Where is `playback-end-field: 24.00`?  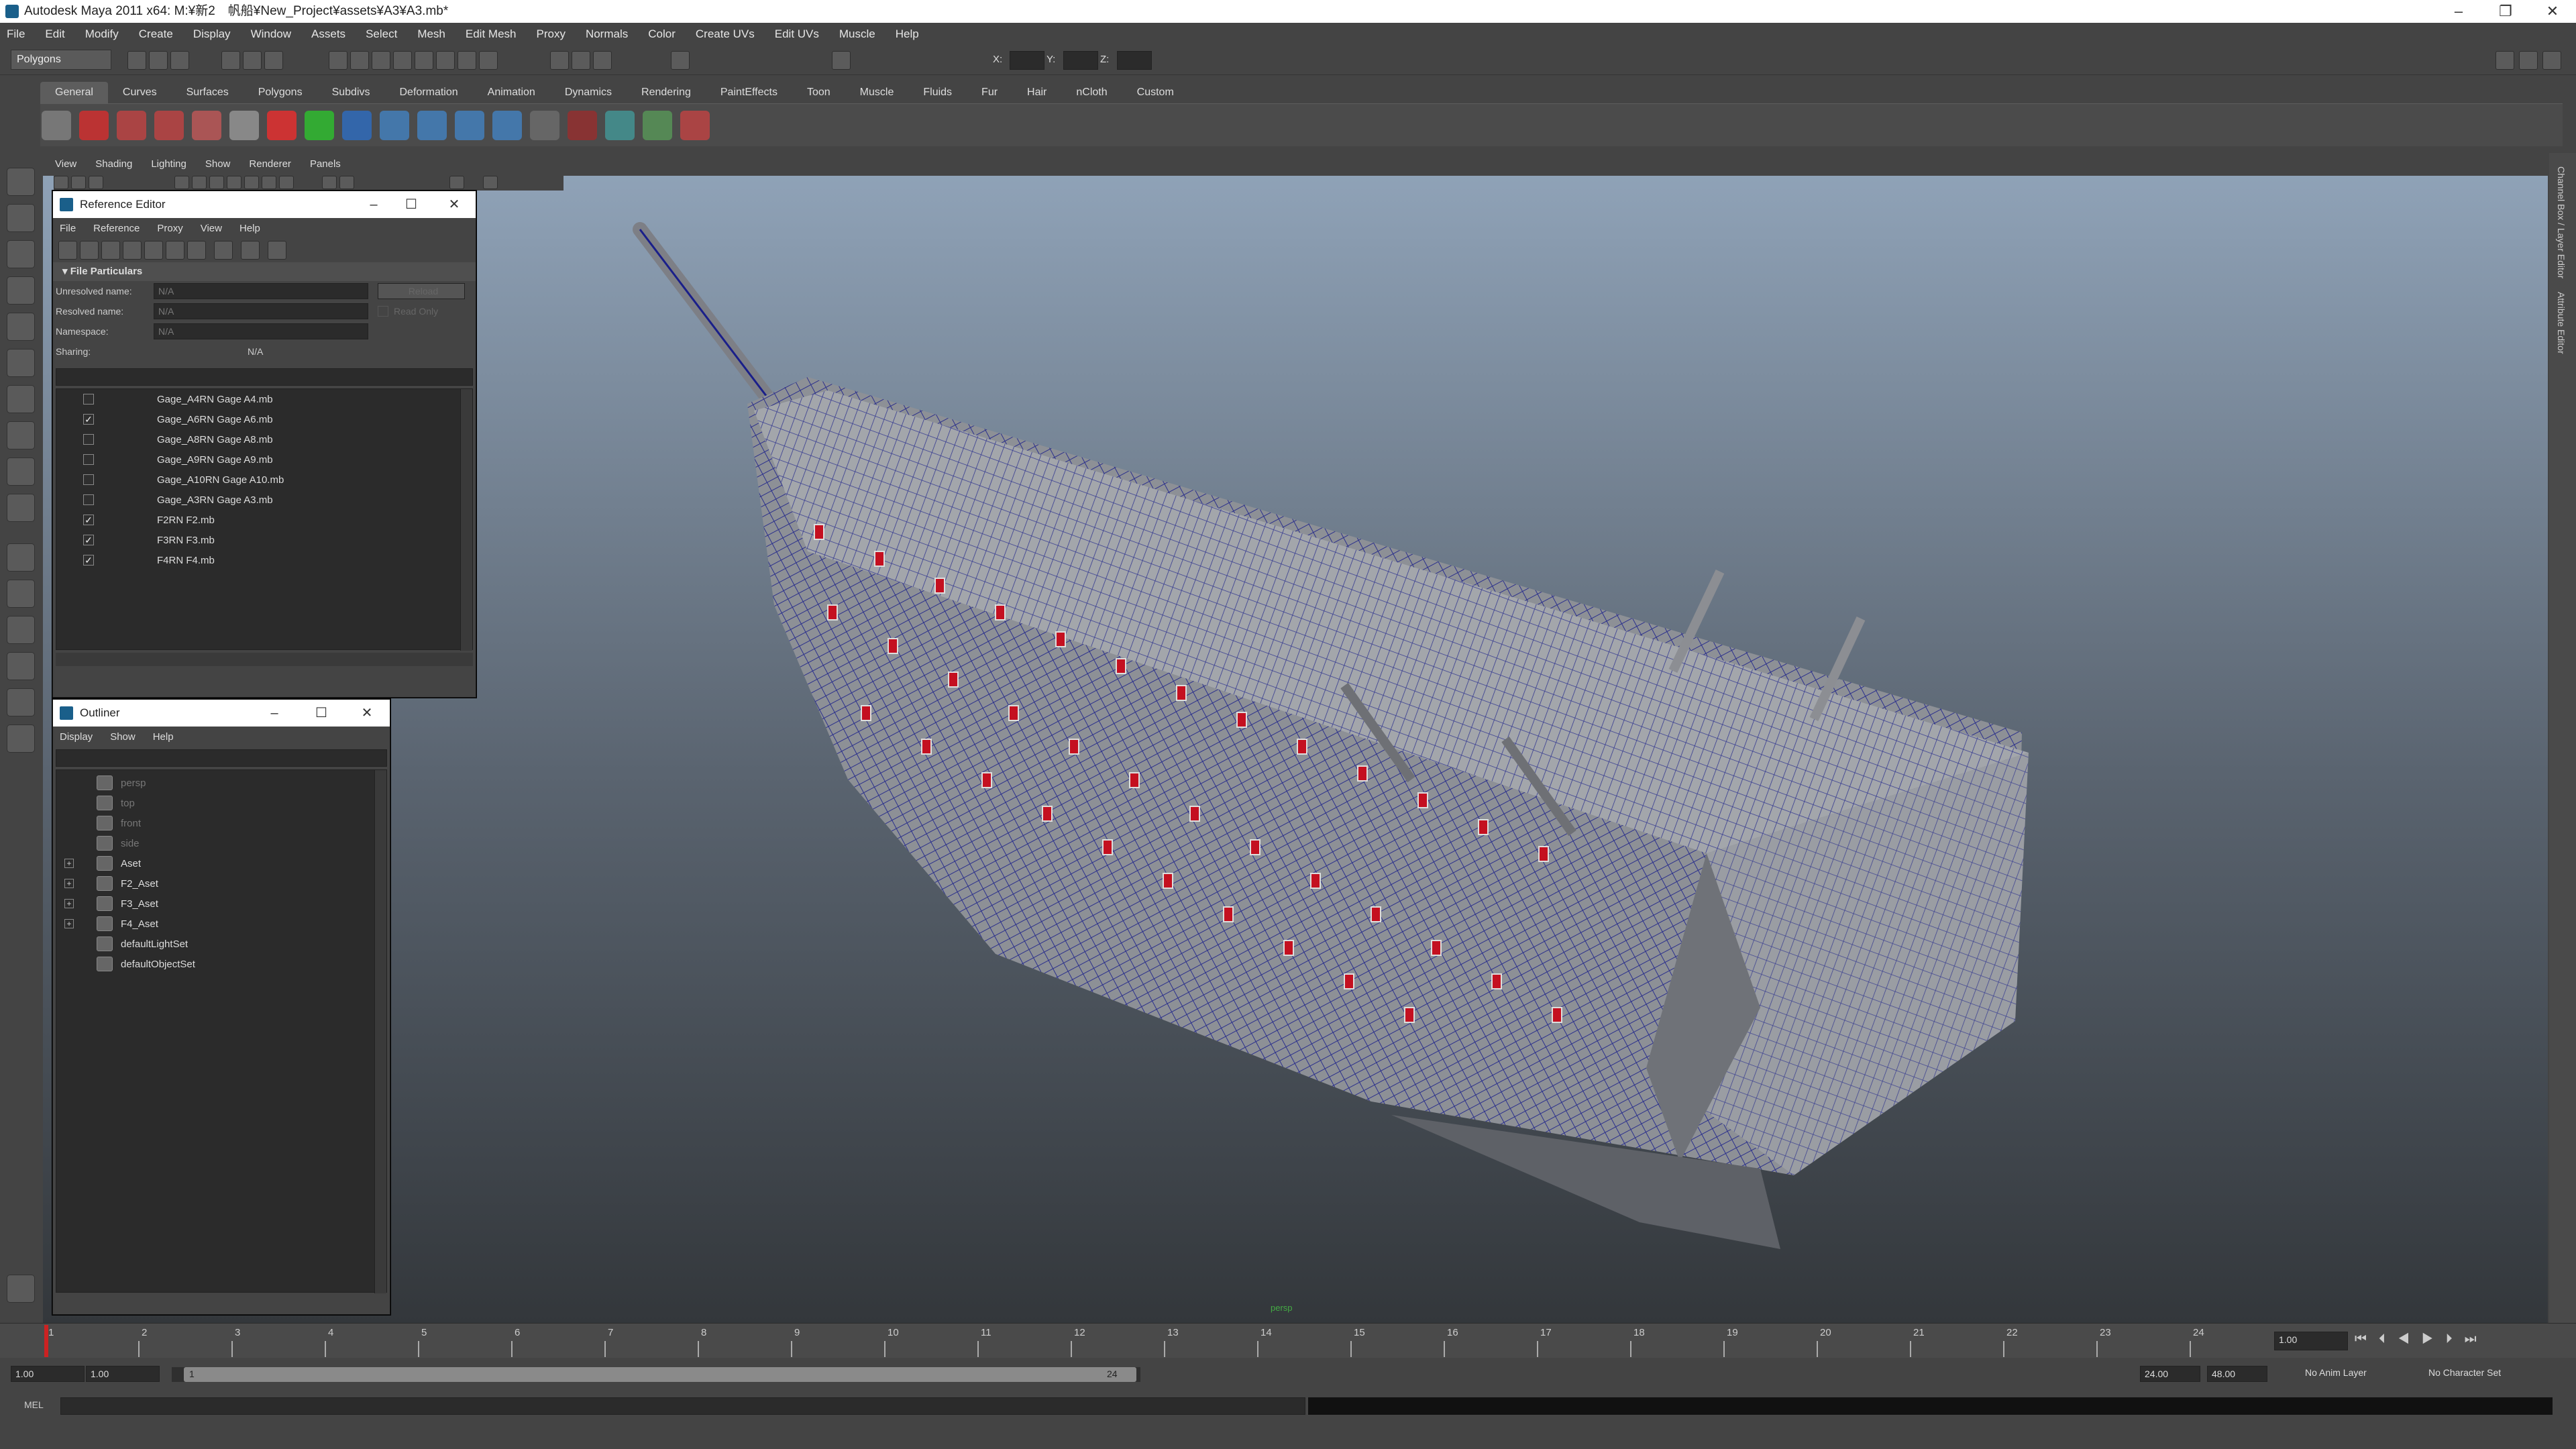
playback-end-field: 24.00 is located at coordinates (2170, 1374).